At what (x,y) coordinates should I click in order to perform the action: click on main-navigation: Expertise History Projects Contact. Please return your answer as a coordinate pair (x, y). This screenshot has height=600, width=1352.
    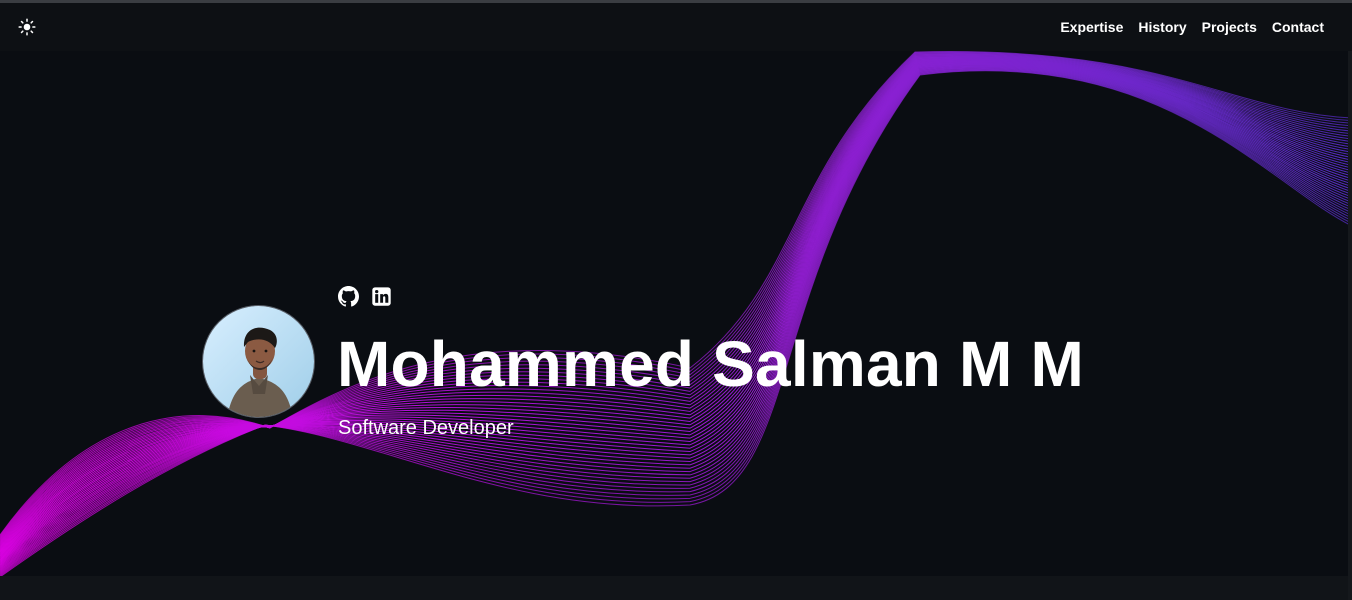
    Looking at the image, I should click on (1192, 27).